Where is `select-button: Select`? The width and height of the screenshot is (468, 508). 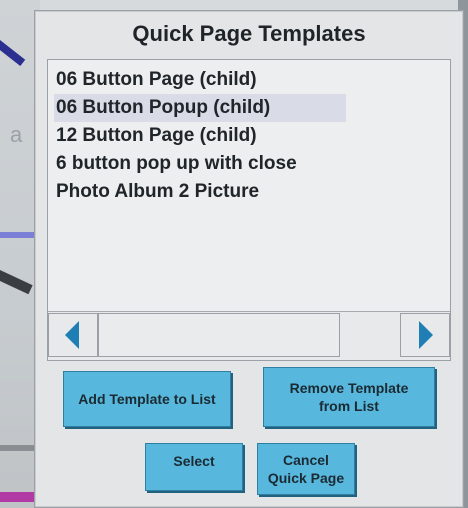
select-button: Select is located at coordinates (194, 467).